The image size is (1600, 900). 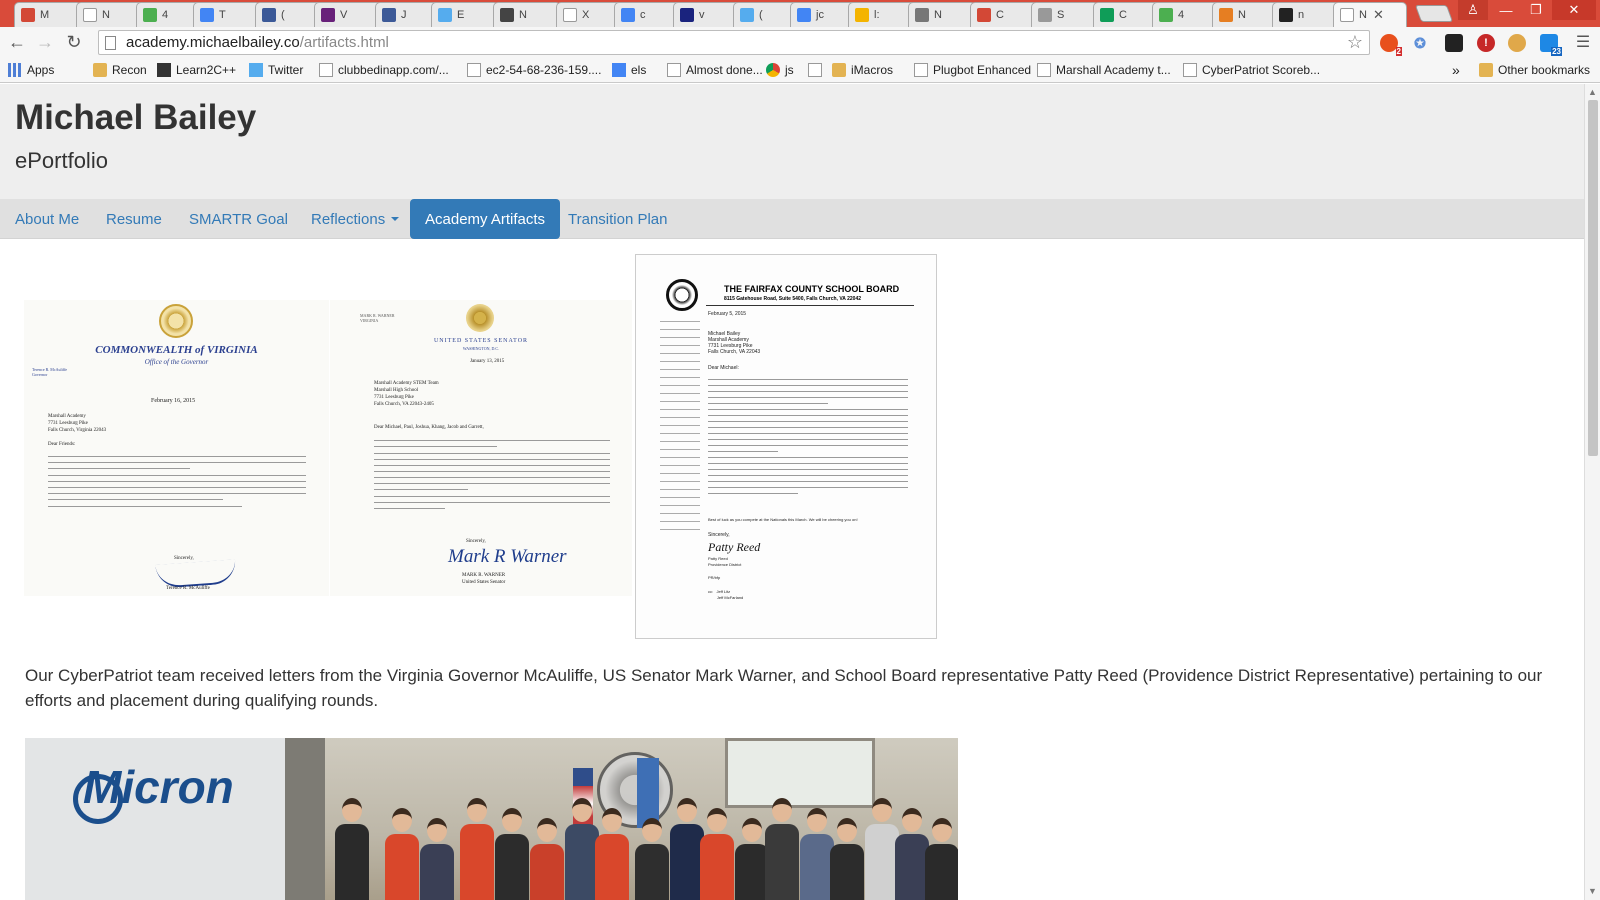 What do you see at coordinates (45, 42) in the screenshot?
I see `forward-button: →` at bounding box center [45, 42].